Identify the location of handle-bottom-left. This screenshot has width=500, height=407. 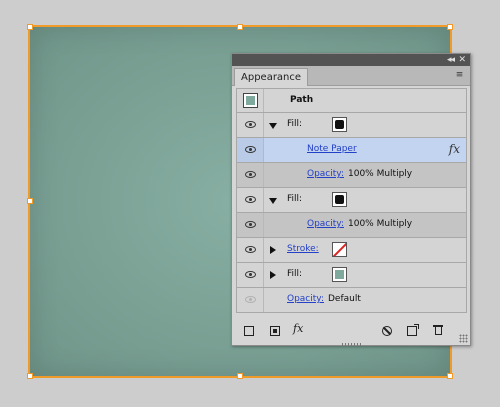
(30, 376).